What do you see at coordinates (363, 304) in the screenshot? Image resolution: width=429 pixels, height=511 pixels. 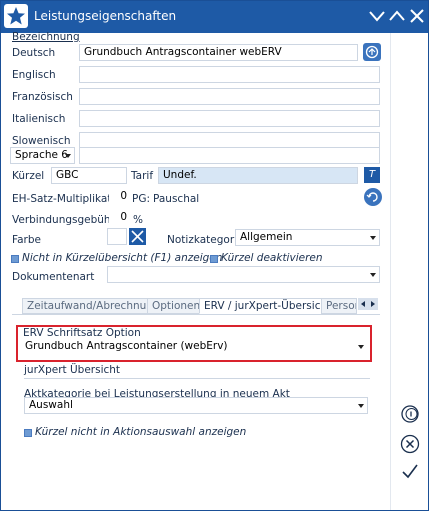 I see `tab-scroll-left-icon` at bounding box center [363, 304].